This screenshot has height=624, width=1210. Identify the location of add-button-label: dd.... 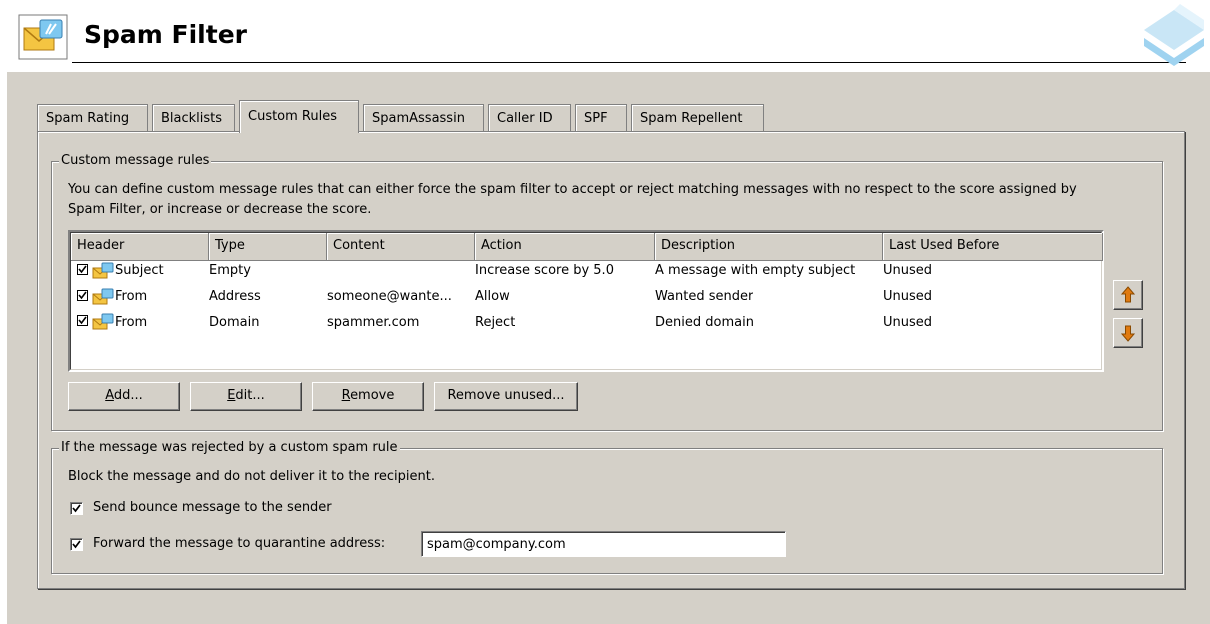
(128, 395).